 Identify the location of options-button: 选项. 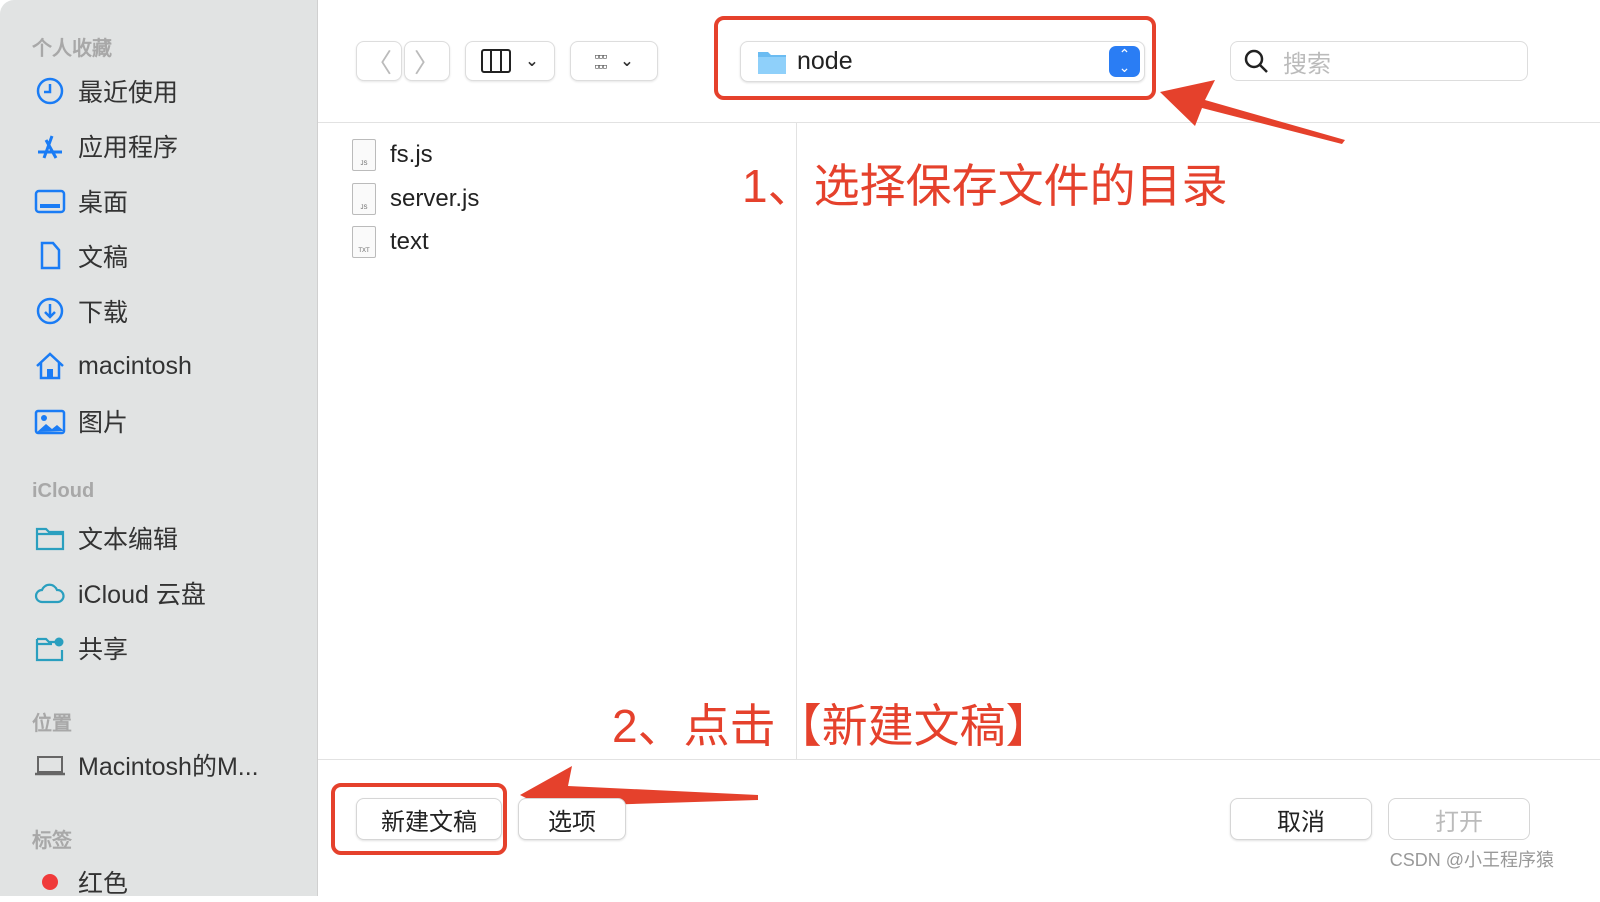
(572, 819).